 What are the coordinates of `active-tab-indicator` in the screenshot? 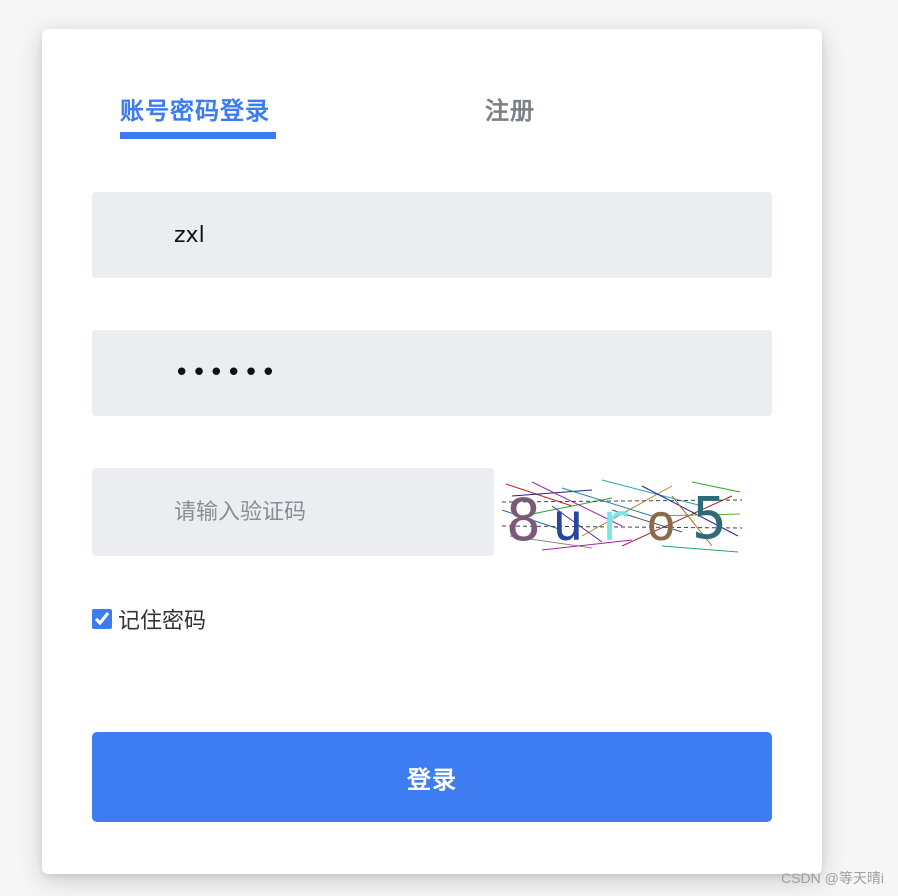 It's located at (198, 135).